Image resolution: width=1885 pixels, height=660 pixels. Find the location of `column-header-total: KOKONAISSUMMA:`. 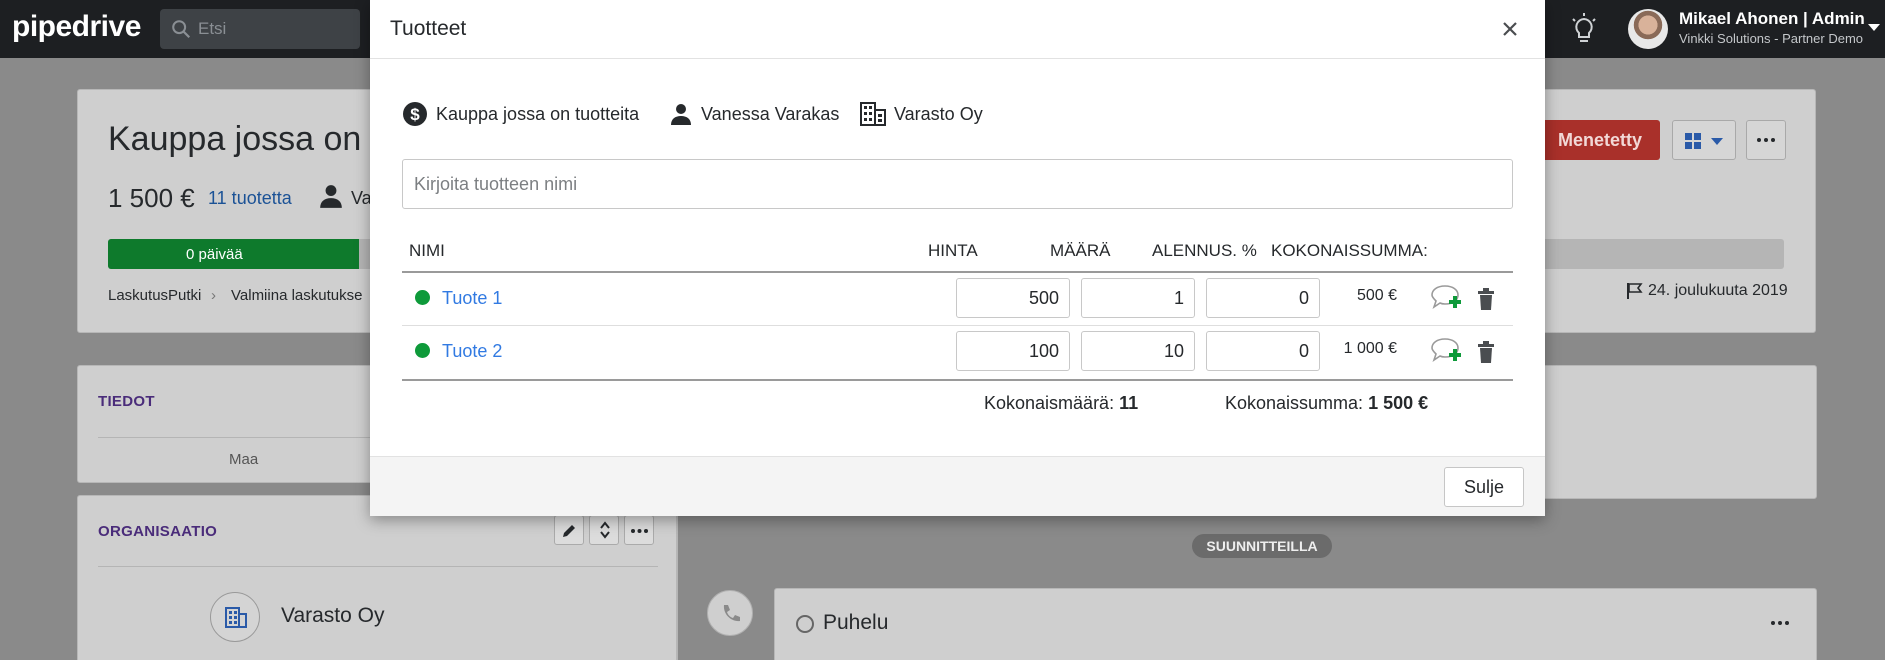

column-header-total: KOKONAISSUMMA: is located at coordinates (1349, 250).